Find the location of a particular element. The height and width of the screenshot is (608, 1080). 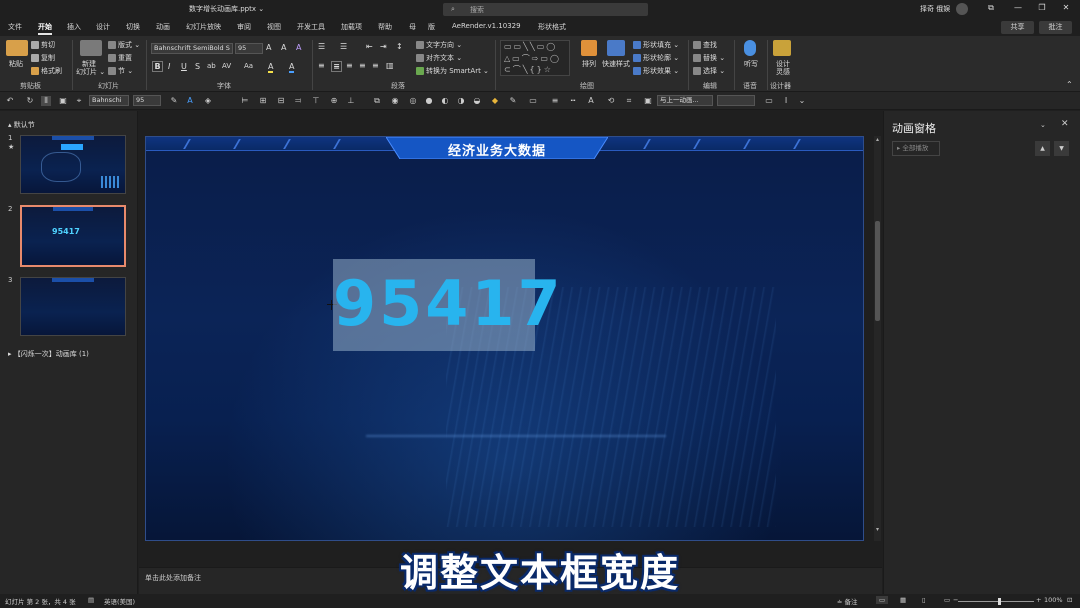

align-icon: ⫴ is located at coordinates (46, 101).